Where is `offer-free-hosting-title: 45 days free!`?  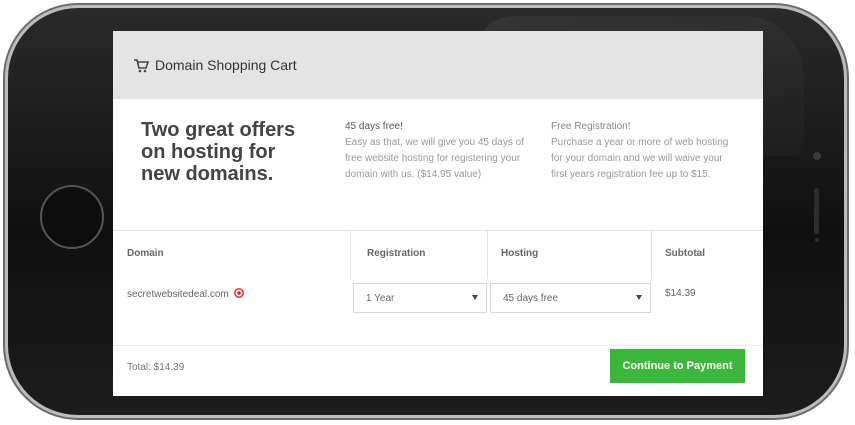
offer-free-hosting-title: 45 days free! is located at coordinates (374, 126).